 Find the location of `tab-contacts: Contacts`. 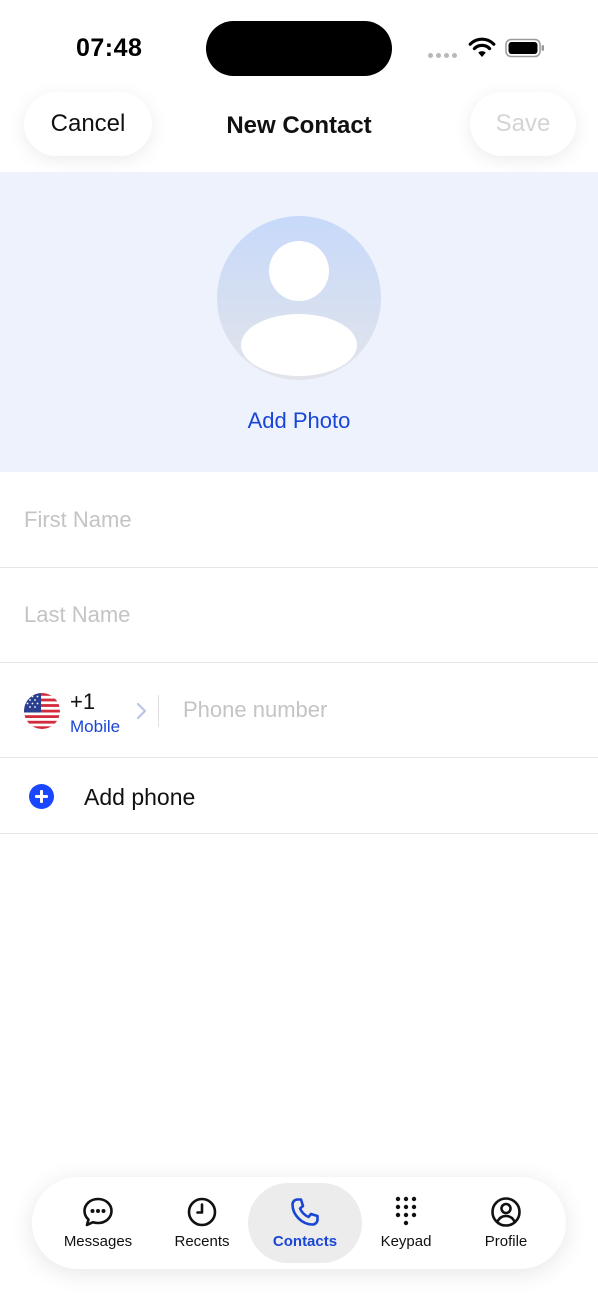

tab-contacts: Contacts is located at coordinates (305, 1223).